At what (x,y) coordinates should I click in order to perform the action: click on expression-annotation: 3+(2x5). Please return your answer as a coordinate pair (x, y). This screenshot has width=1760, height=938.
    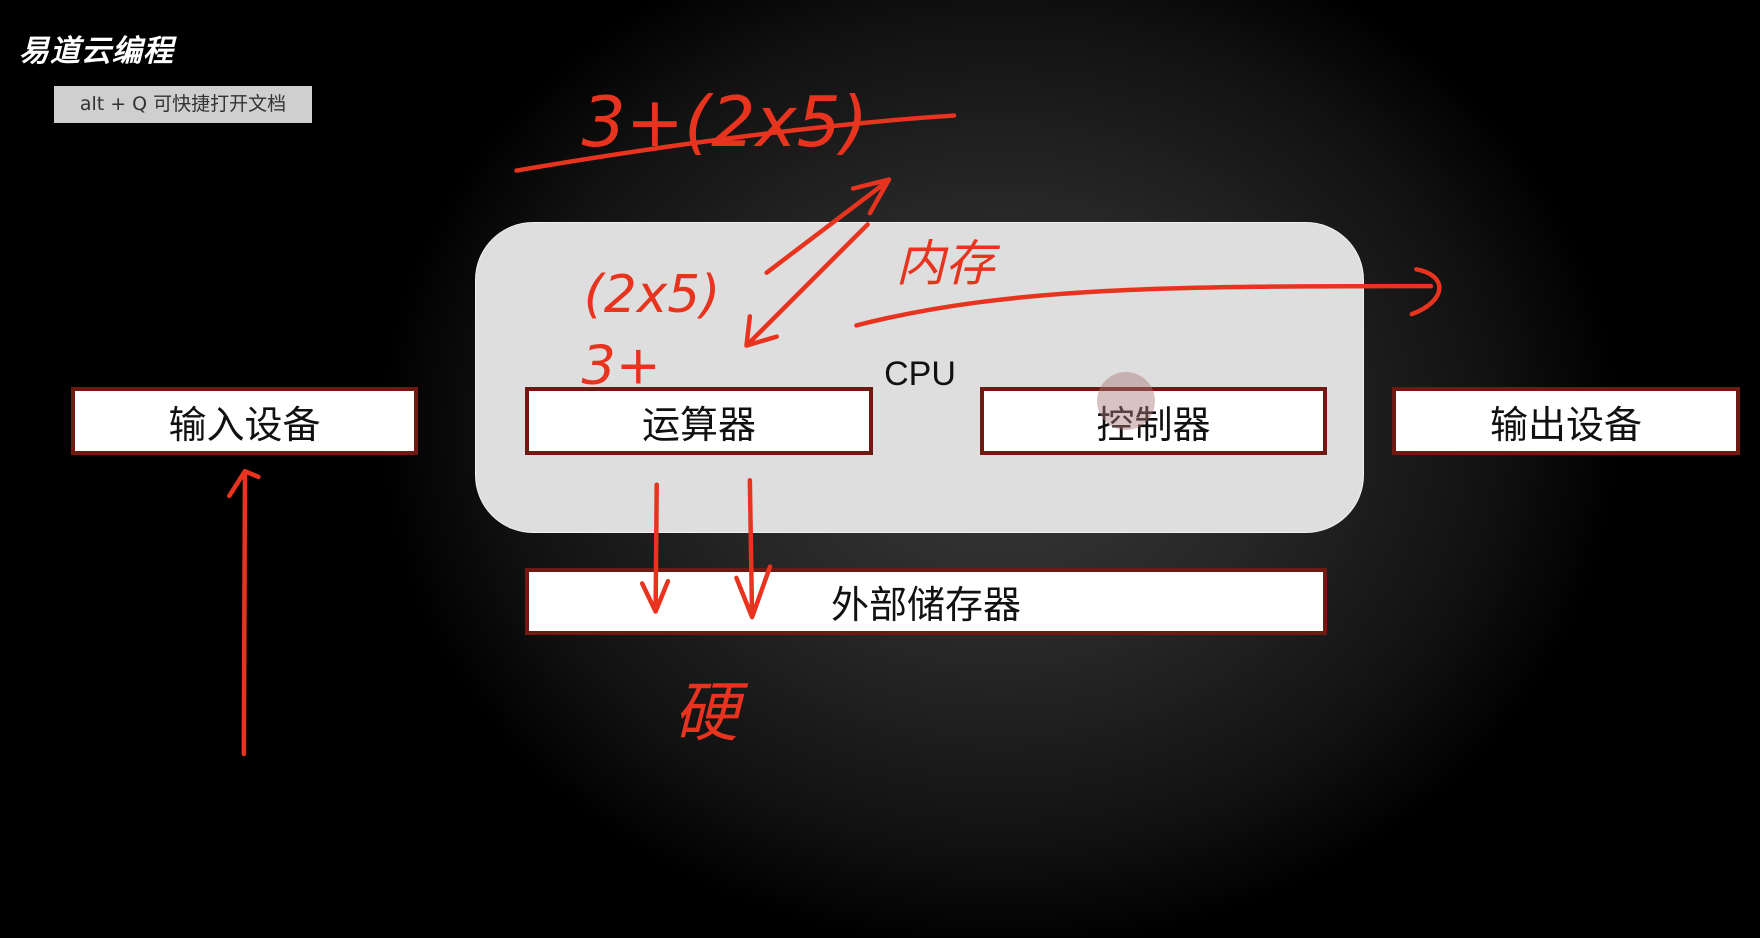
    Looking at the image, I should click on (725, 122).